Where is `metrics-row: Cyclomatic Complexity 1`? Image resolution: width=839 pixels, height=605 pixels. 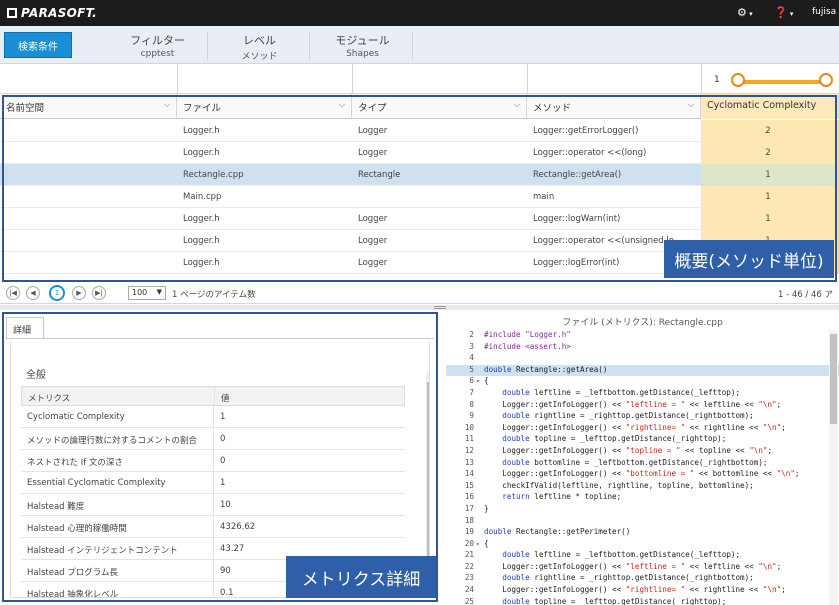 metrics-row: Cyclomatic Complexity 1 is located at coordinates (213, 417).